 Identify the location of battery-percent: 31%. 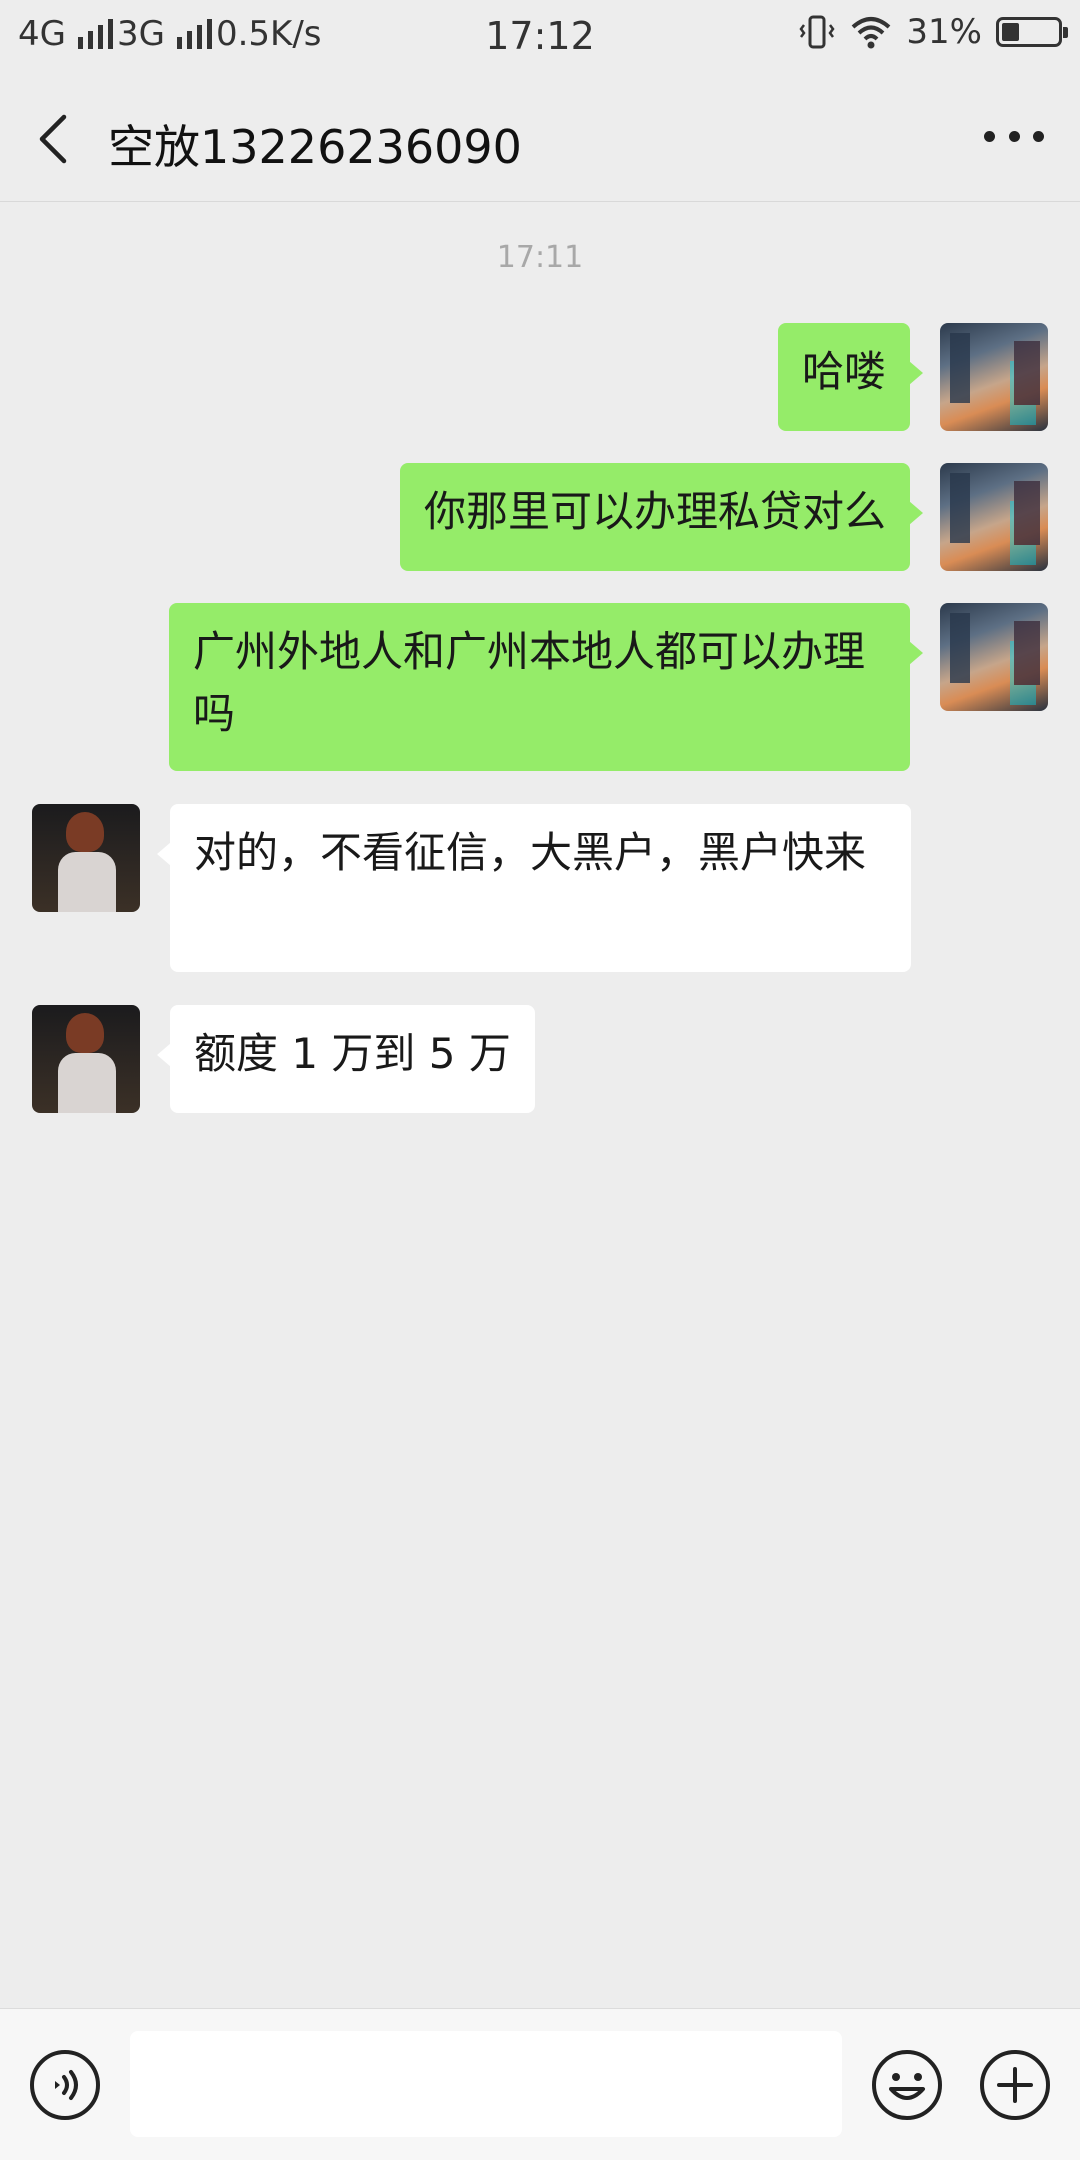
(944, 32).